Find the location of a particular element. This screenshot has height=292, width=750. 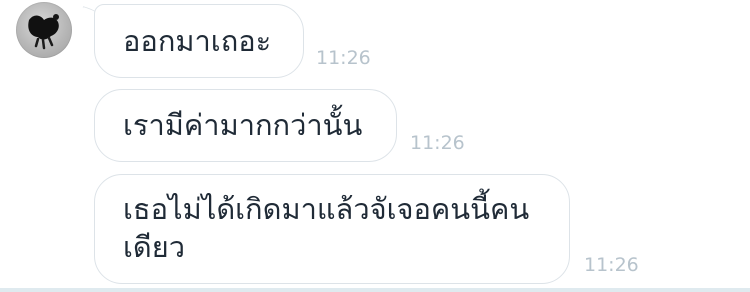

message-text-2: เรามีค่ามากกว่านั้น is located at coordinates (243, 125).